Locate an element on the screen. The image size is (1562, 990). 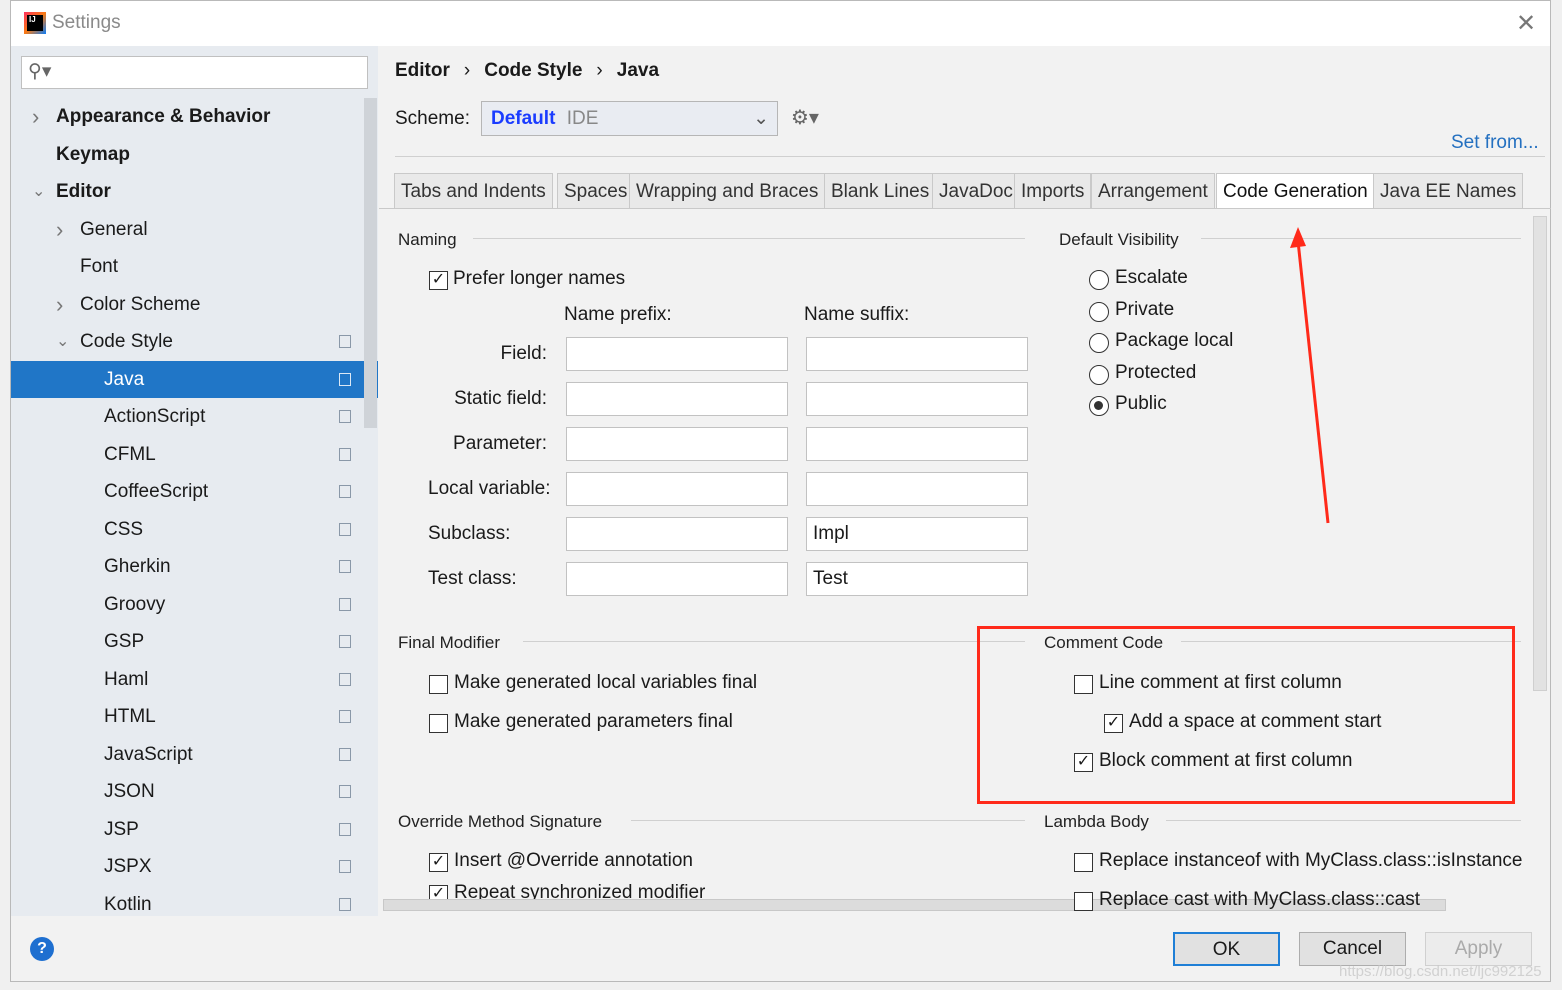
scheme-scope: IDE is located at coordinates (582, 118).